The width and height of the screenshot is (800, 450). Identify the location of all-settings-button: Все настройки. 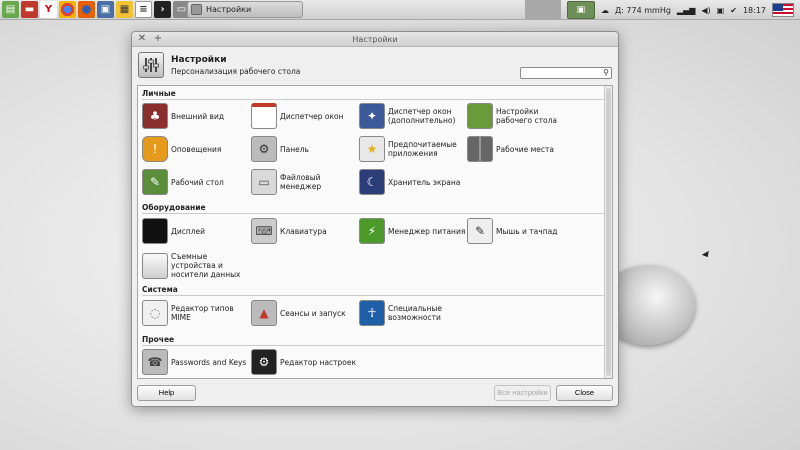
(522, 393).